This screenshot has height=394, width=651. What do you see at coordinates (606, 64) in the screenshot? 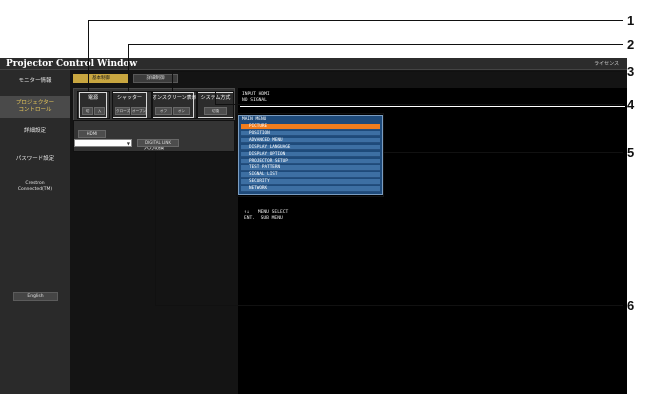
I see `license-link: ライセンス` at bounding box center [606, 64].